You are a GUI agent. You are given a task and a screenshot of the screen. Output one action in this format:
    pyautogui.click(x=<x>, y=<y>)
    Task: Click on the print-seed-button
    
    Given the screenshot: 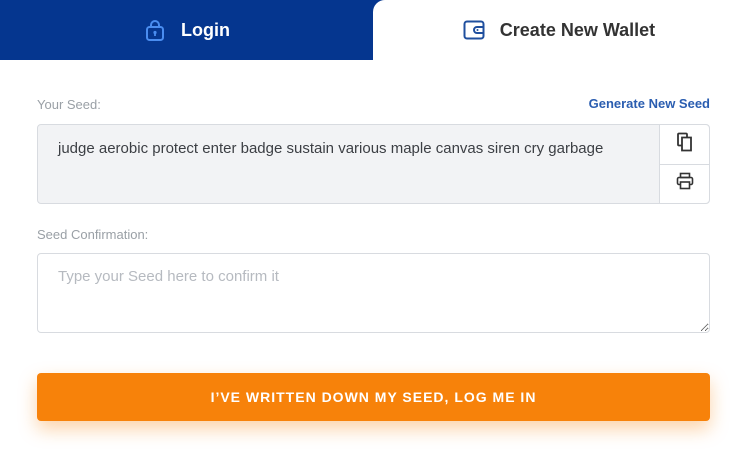 What is the action you would take?
    pyautogui.click(x=684, y=183)
    